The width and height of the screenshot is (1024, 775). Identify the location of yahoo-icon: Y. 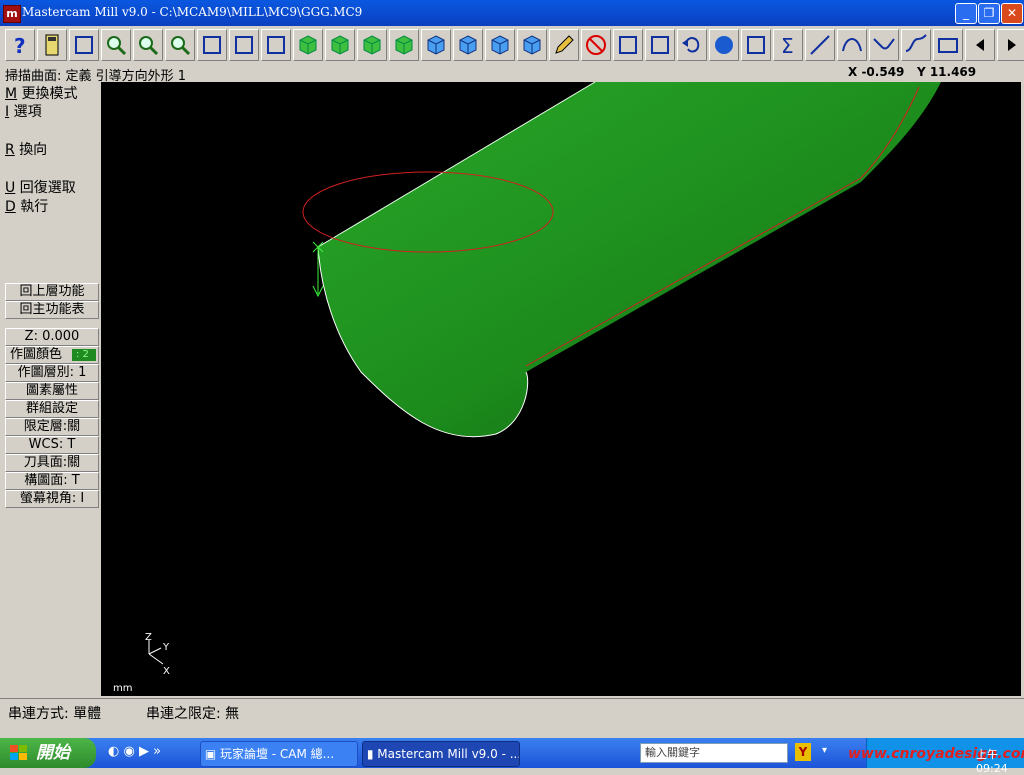
(803, 752).